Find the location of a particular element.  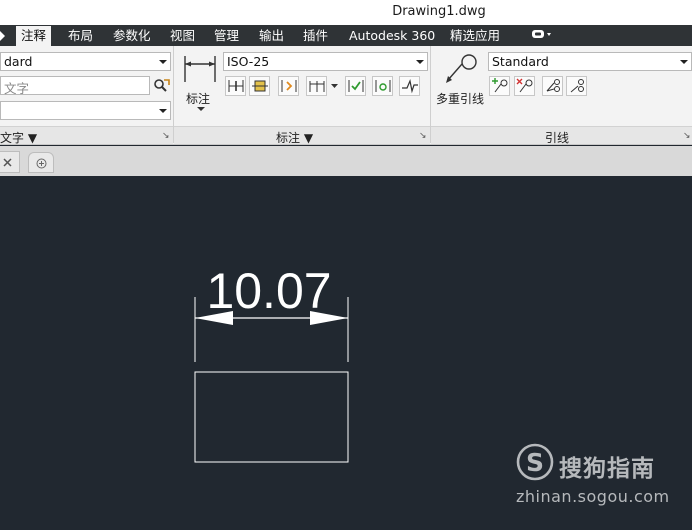

dimension-text: 10.07 is located at coordinates (268, 291).